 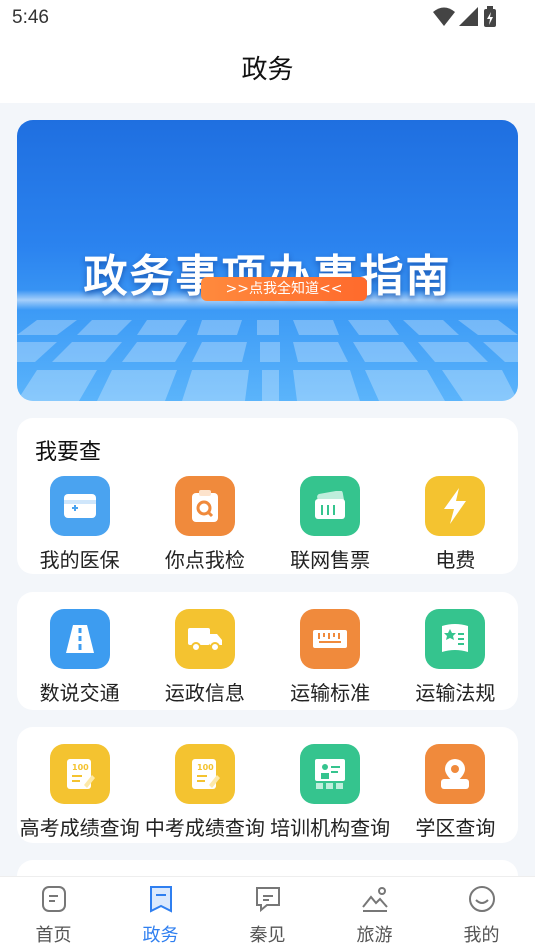 I want to click on page-title: 政务, so click(x=267, y=70).